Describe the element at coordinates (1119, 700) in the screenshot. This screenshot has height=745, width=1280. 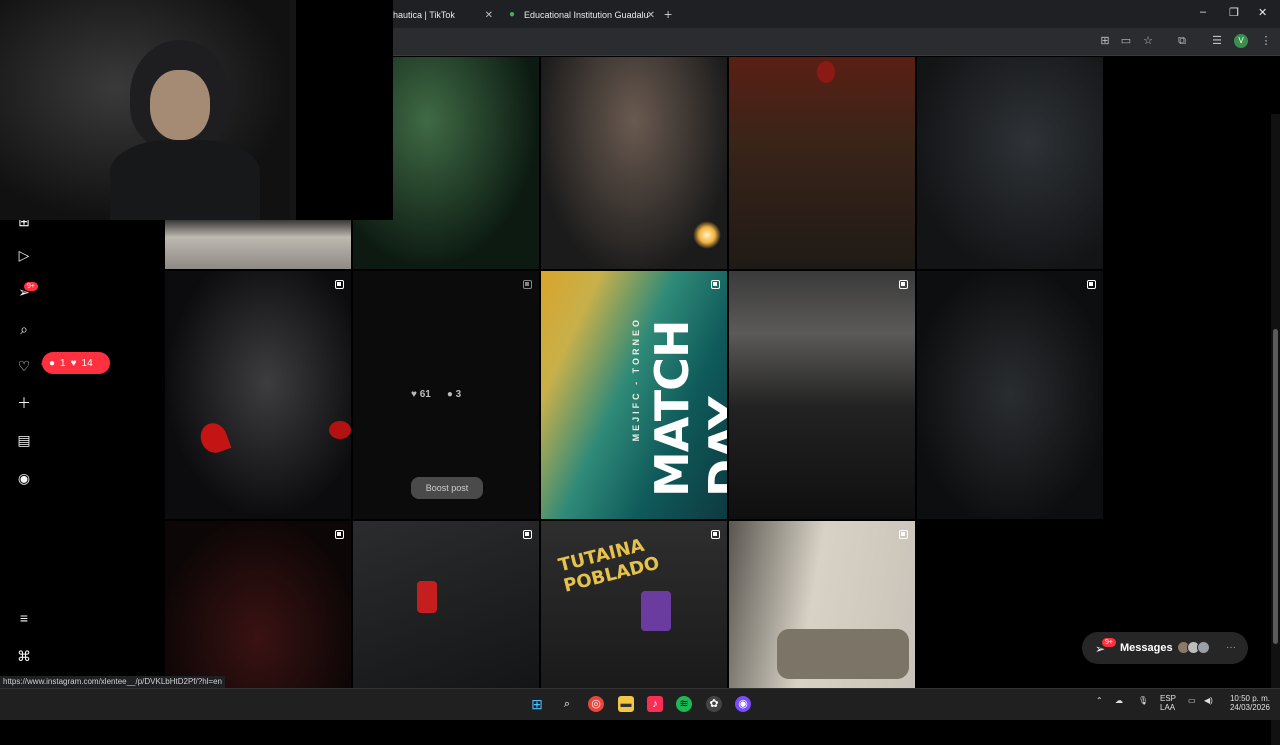
I see `cloud-icon: ☁` at that location.